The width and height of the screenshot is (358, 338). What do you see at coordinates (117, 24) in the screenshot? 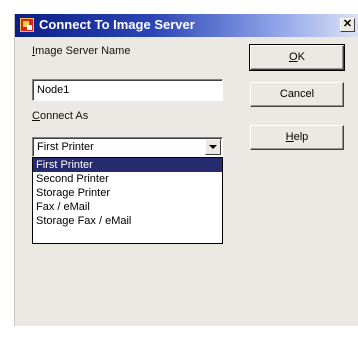
I see `window-title: Connect To Image Server` at bounding box center [117, 24].